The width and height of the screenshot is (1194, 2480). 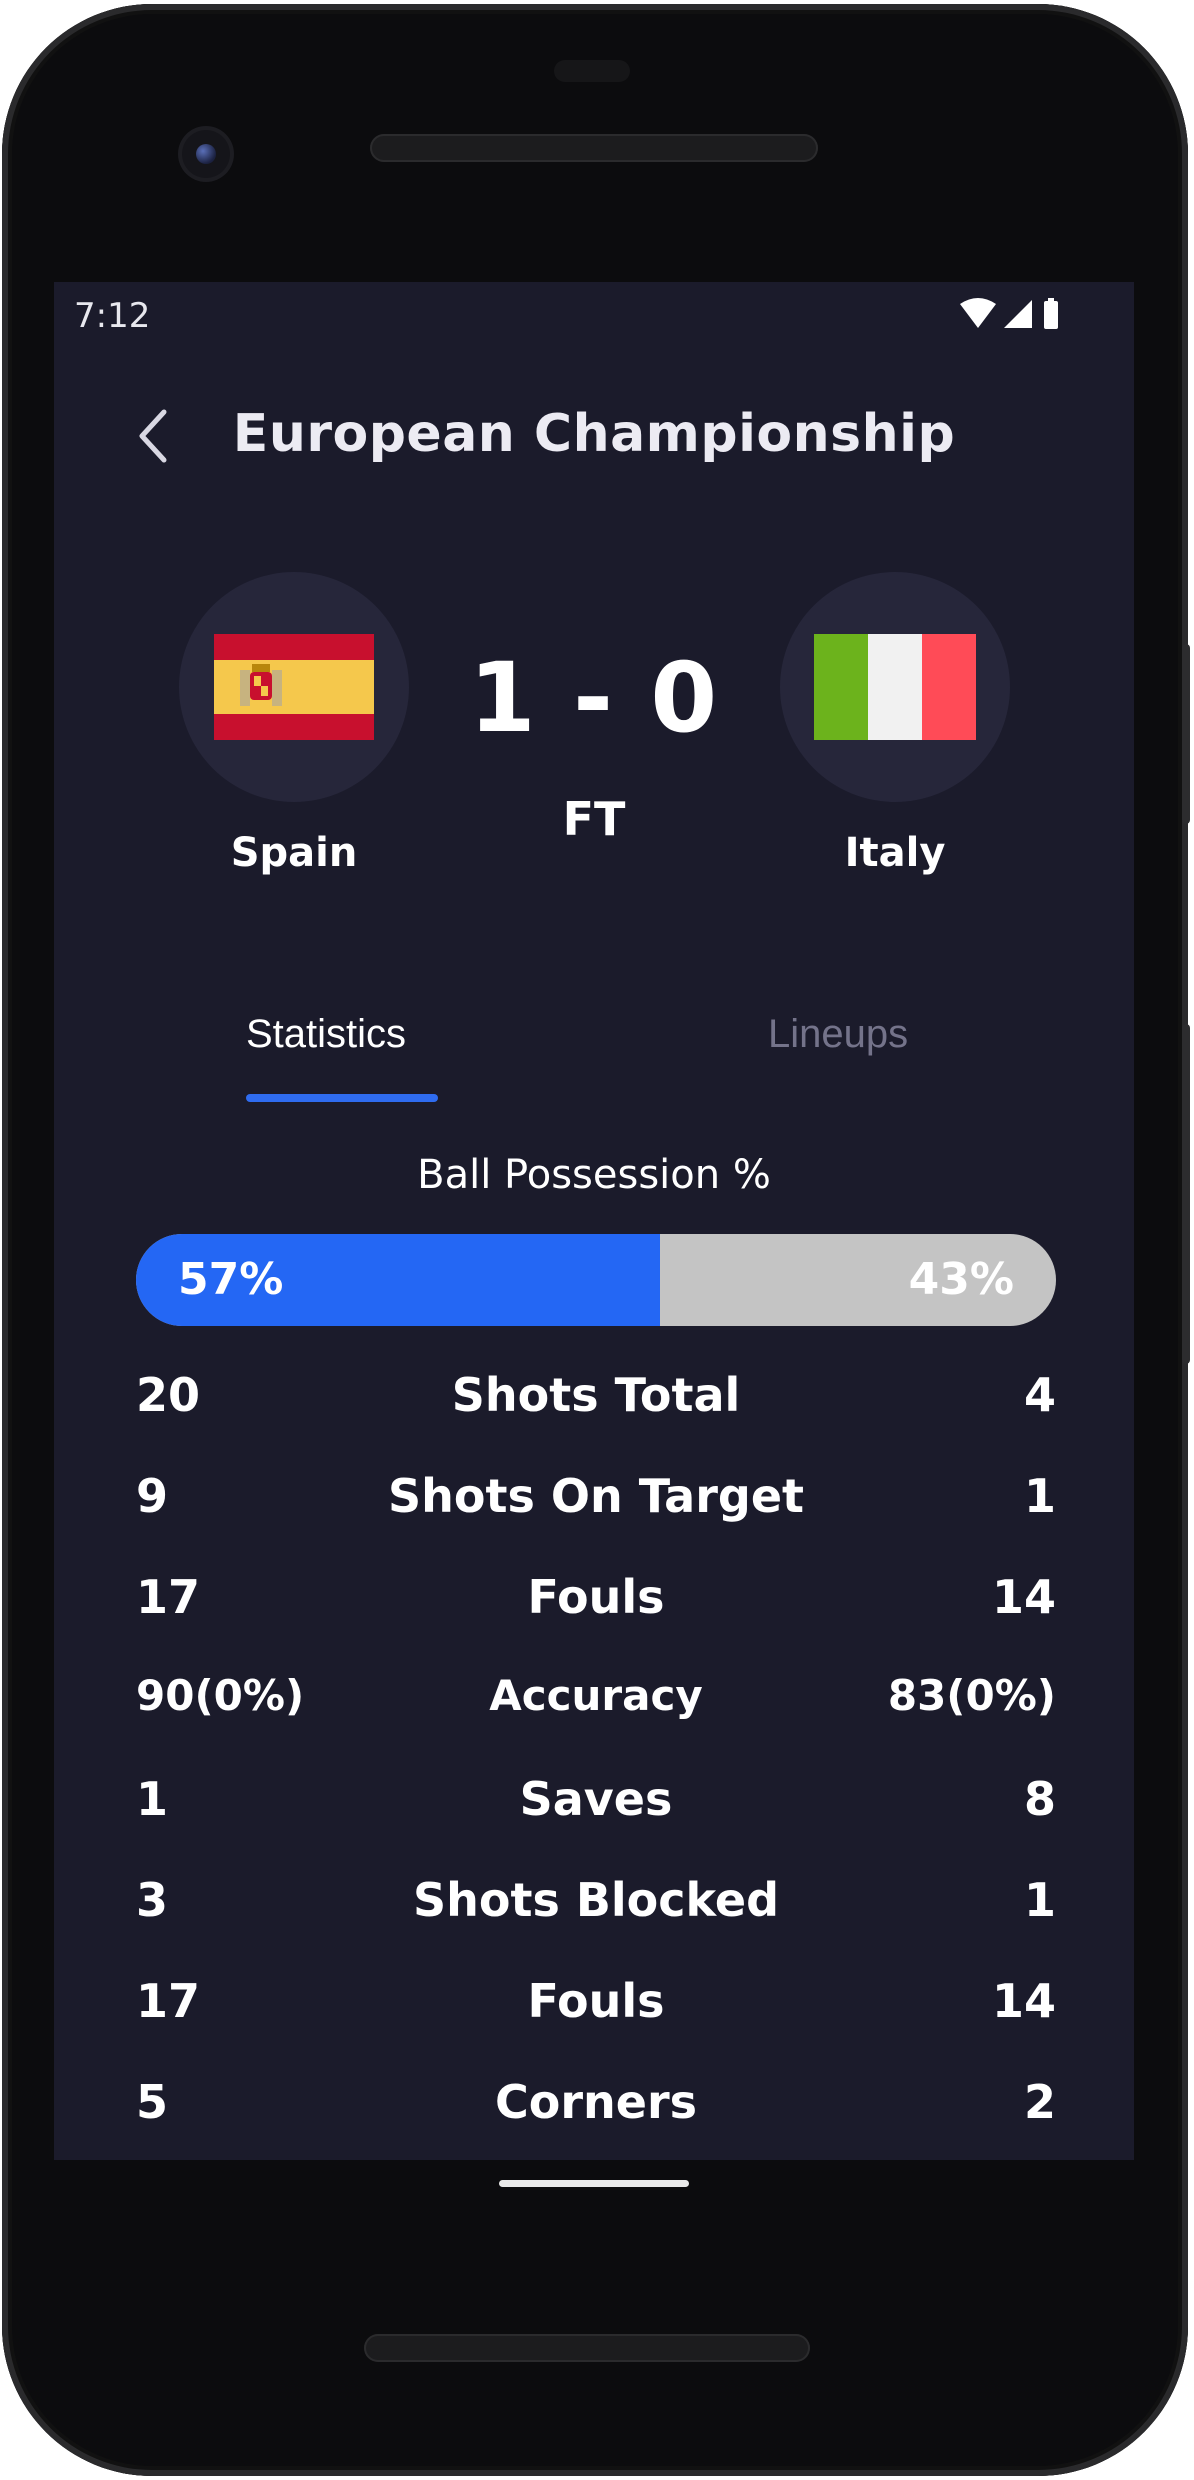 I want to click on spain-flag-icon, so click(x=294, y=687).